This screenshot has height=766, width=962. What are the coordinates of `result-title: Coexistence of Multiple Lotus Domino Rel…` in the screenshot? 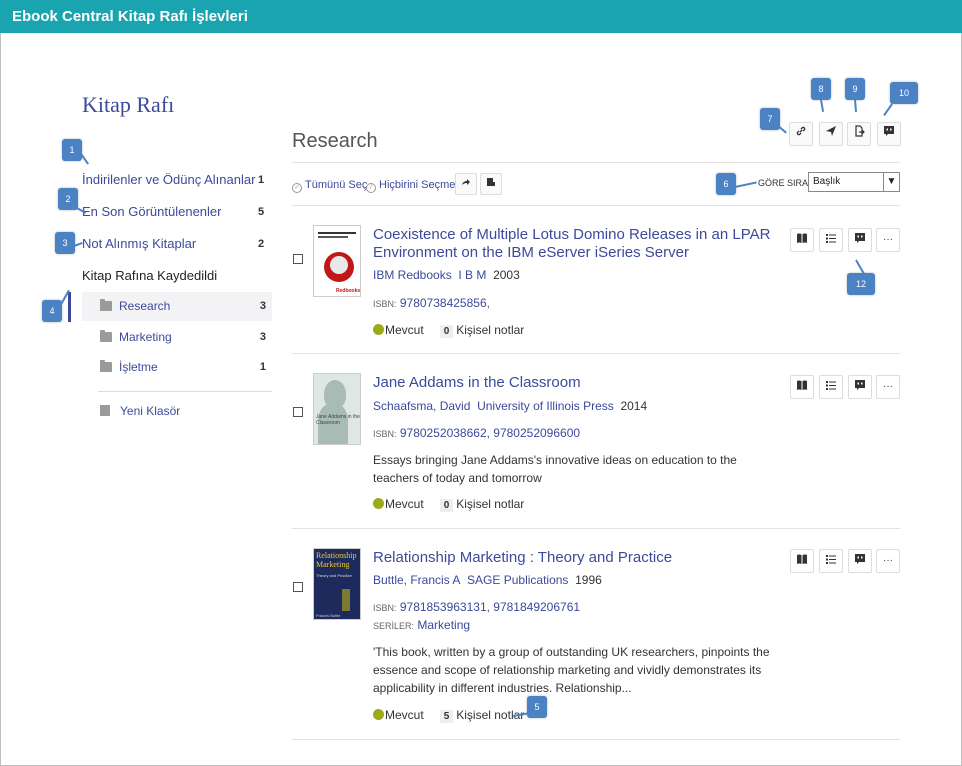 It's located at (573, 244).